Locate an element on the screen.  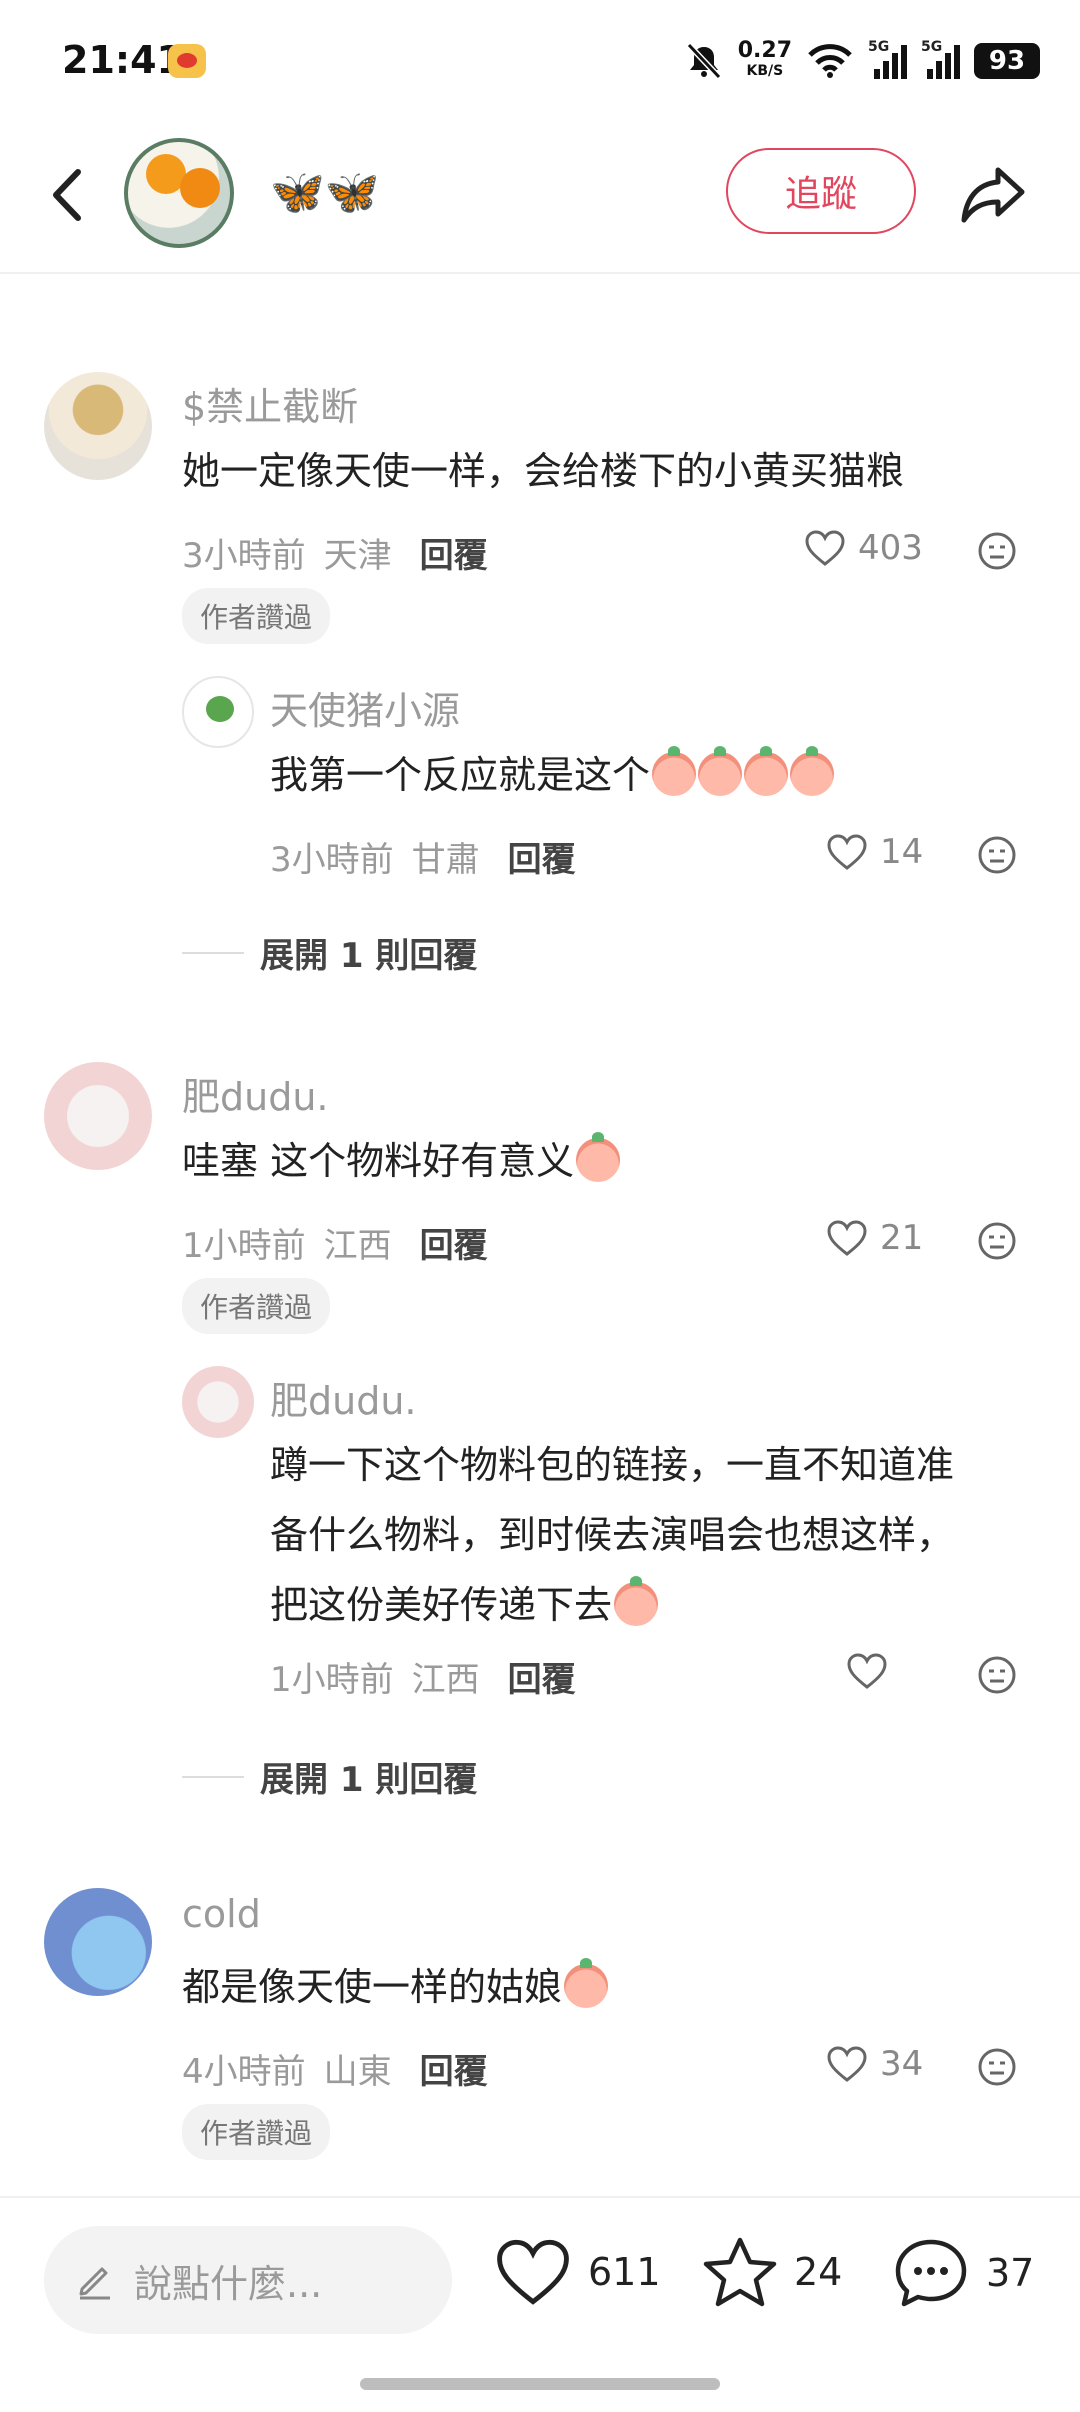
battery-icon: 93 is located at coordinates (1007, 61).